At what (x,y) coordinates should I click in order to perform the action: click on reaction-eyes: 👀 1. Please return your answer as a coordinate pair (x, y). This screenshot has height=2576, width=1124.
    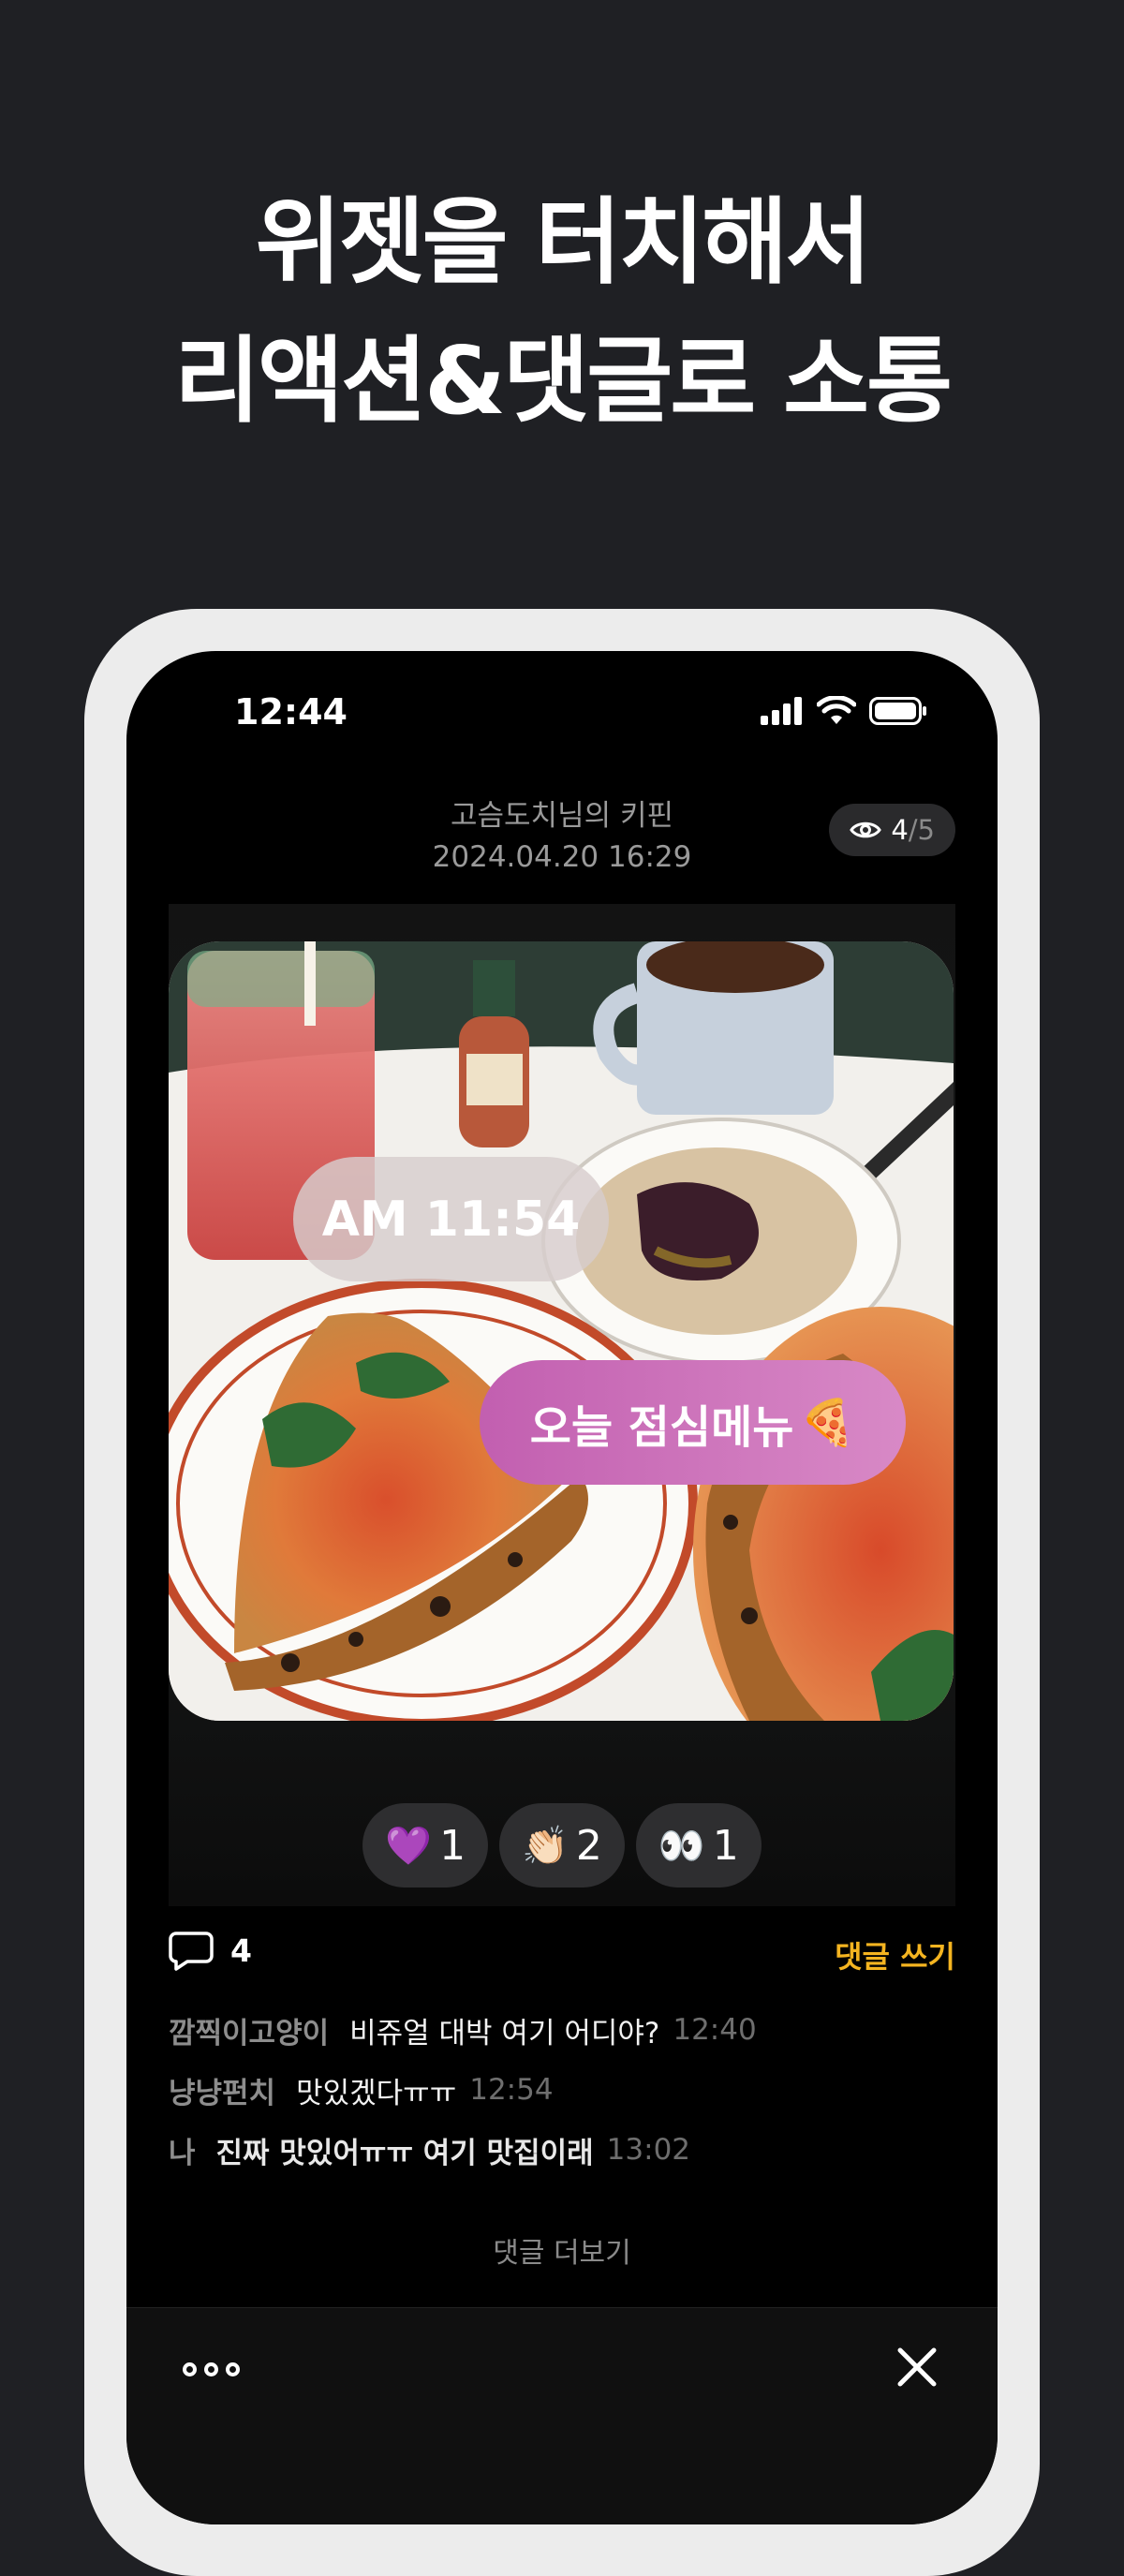
    Looking at the image, I should click on (698, 1846).